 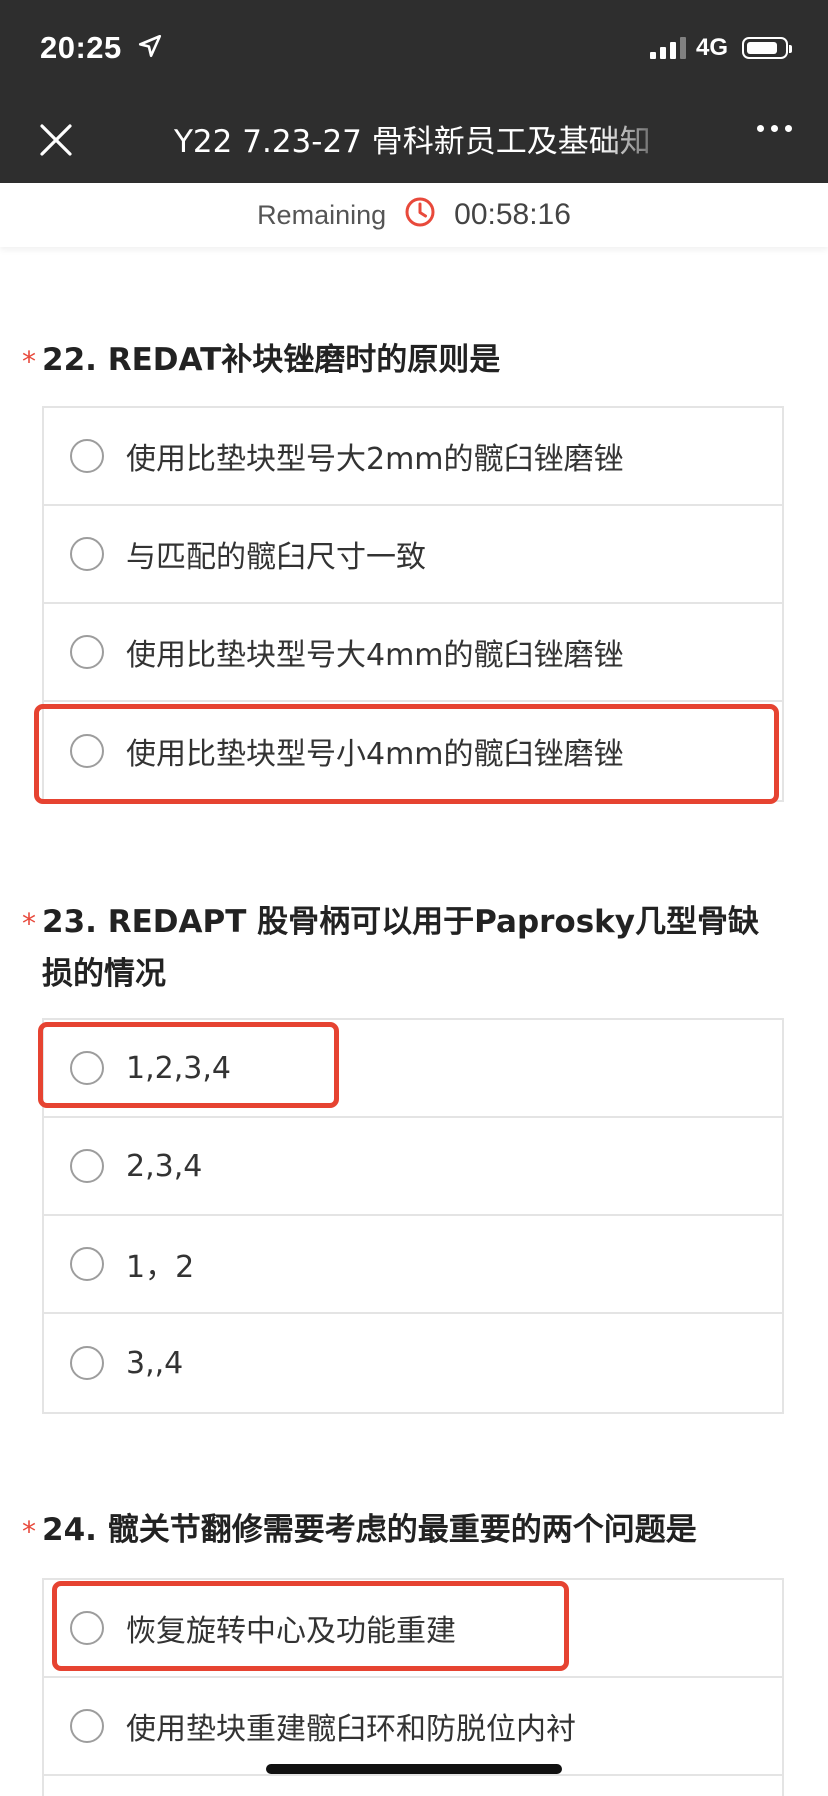 What do you see at coordinates (413, 1265) in the screenshot?
I see `option-item: 1，2` at bounding box center [413, 1265].